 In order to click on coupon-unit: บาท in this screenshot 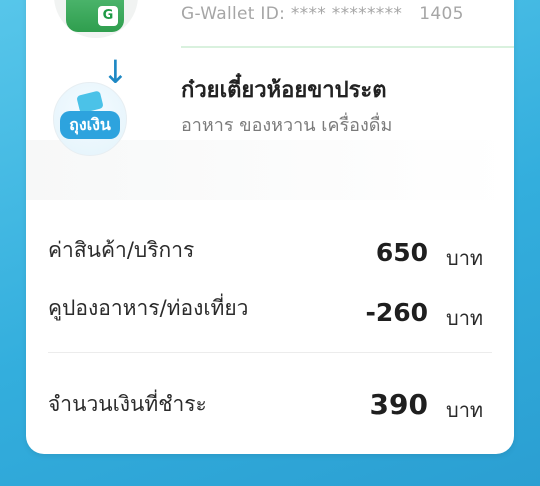, I will do `click(465, 318)`.